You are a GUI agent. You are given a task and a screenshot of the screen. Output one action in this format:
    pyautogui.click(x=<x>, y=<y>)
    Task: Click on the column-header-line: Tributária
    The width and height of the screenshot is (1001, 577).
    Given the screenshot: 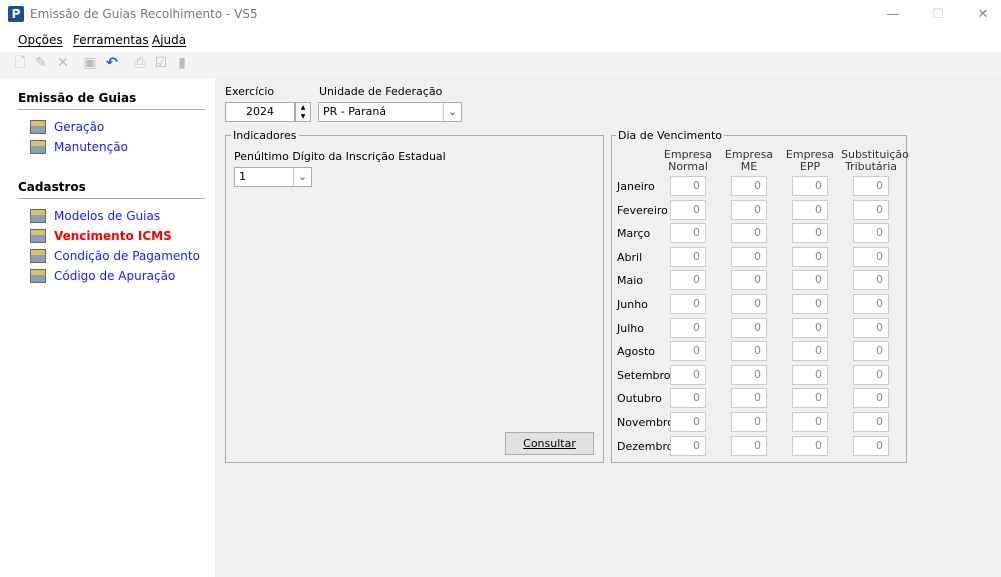 What is the action you would take?
    pyautogui.click(x=870, y=166)
    